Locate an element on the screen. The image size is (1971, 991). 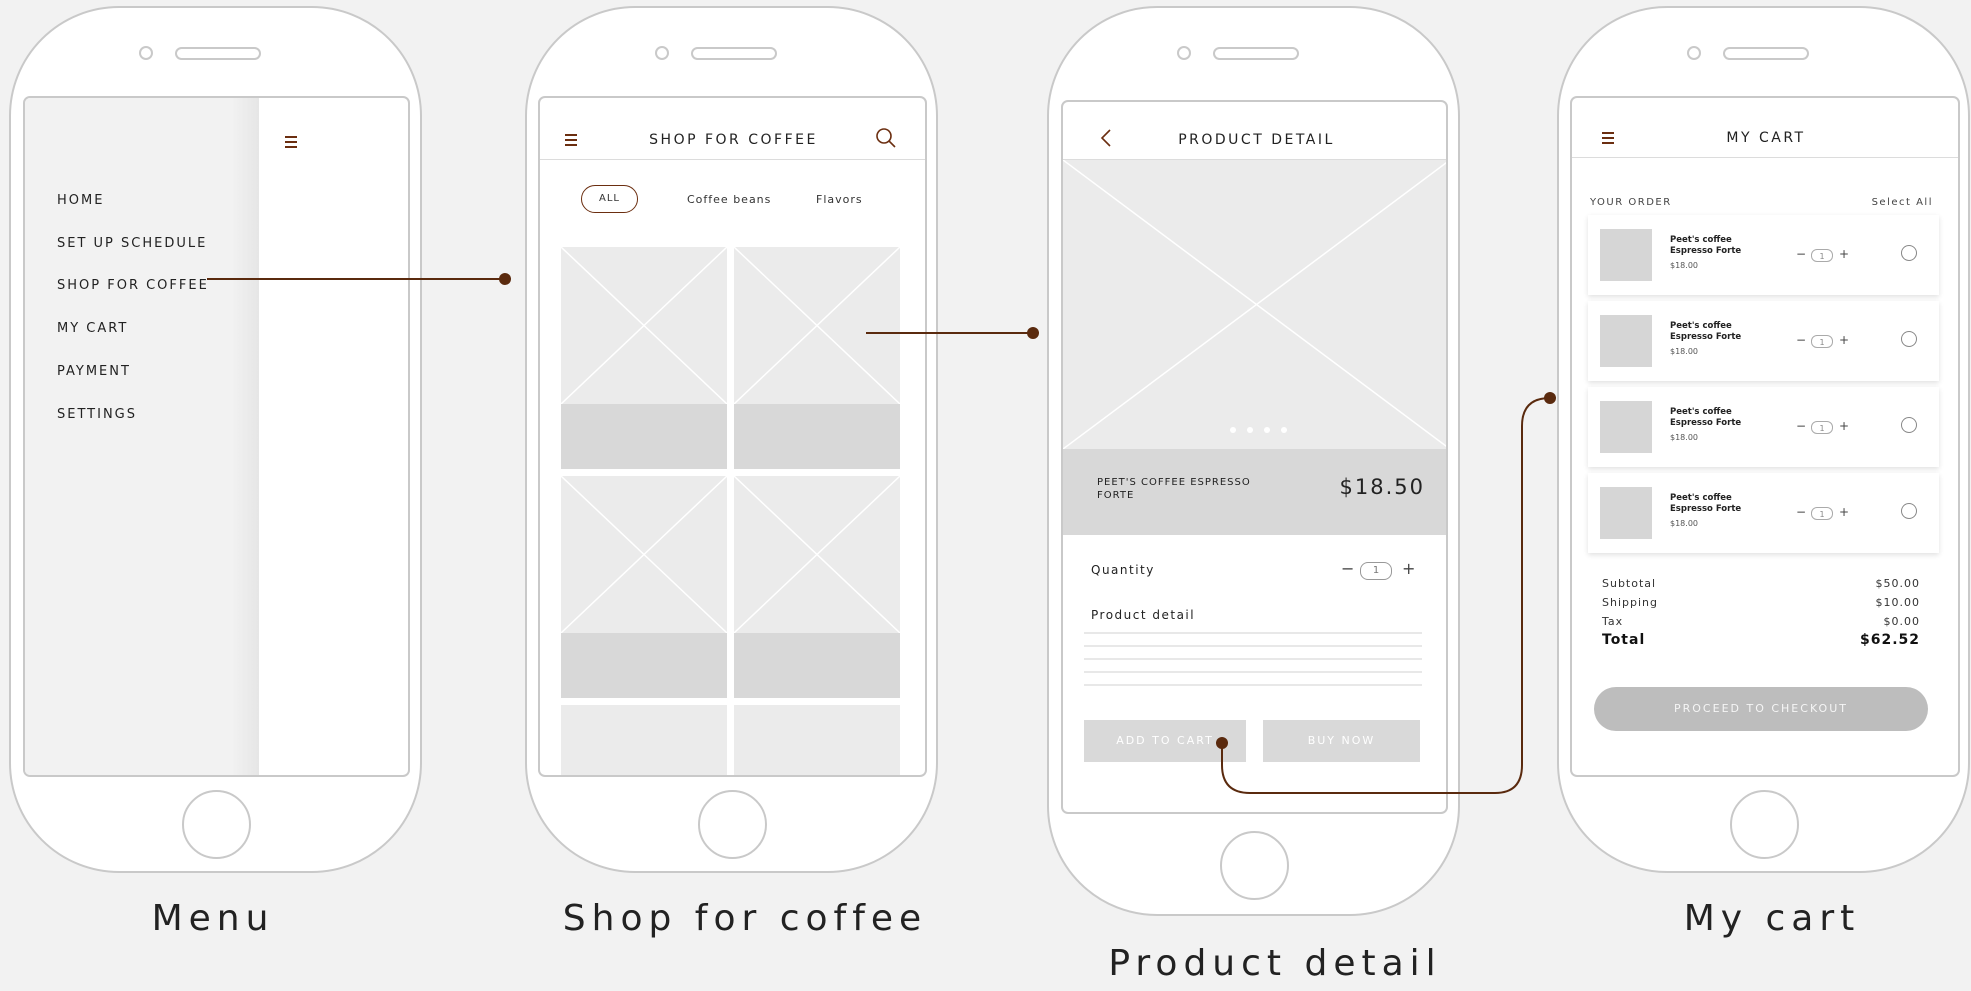
tax-row: Tax $0.00 is located at coordinates (1761, 621).